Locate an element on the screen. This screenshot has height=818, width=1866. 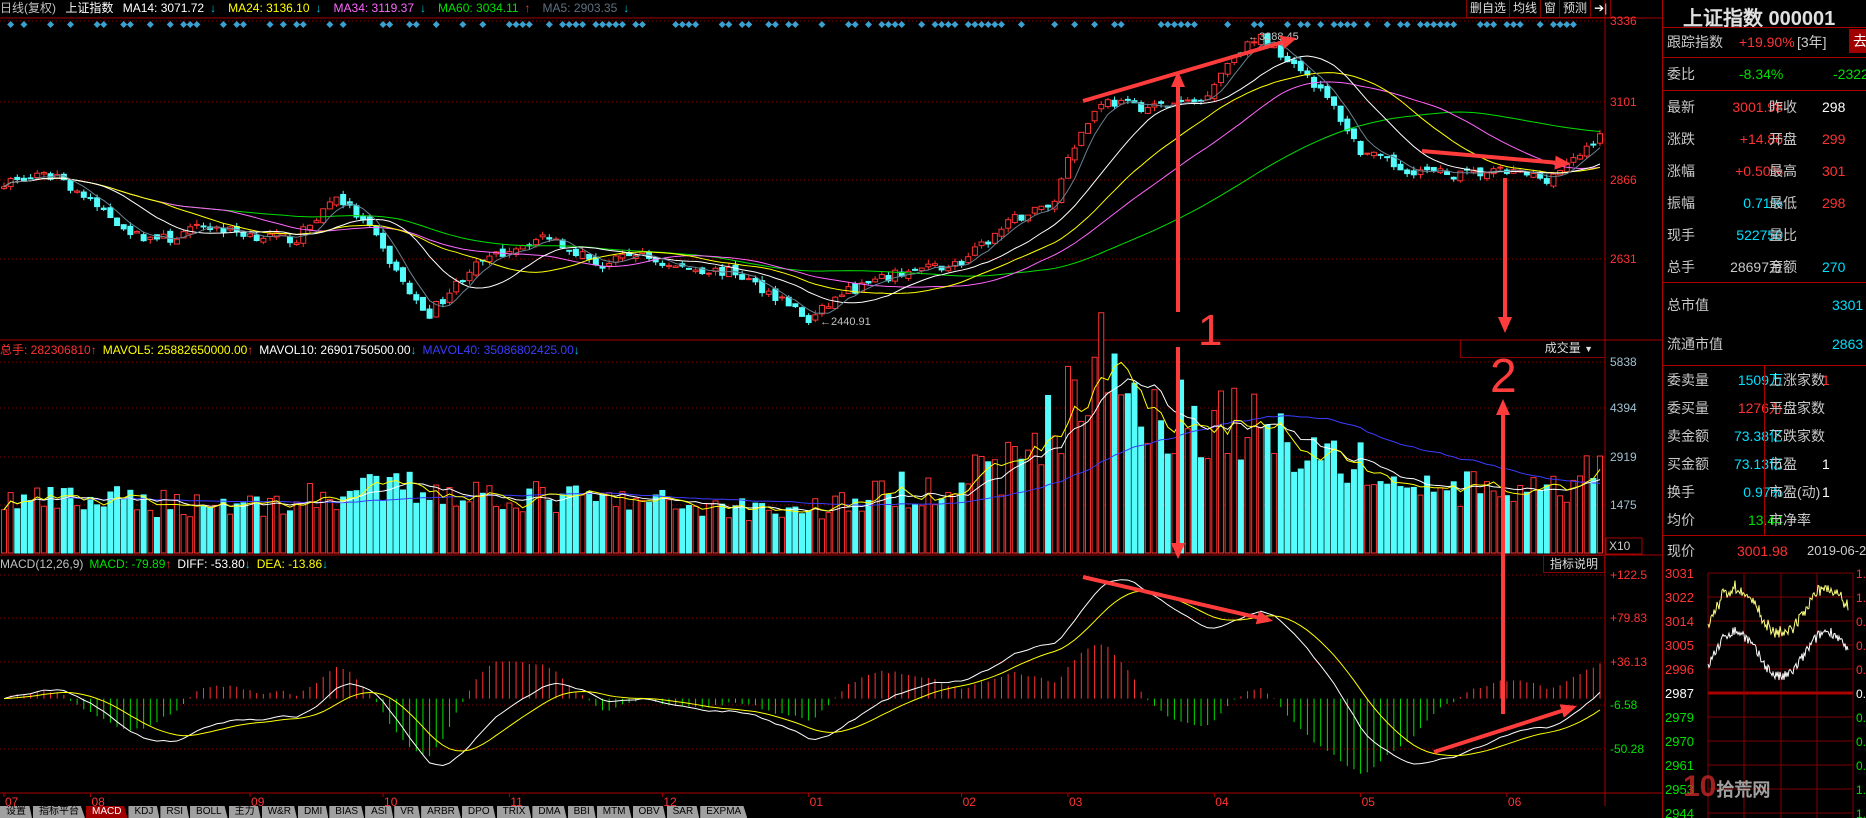
tab-trix: TRIX is located at coordinates (514, 812).